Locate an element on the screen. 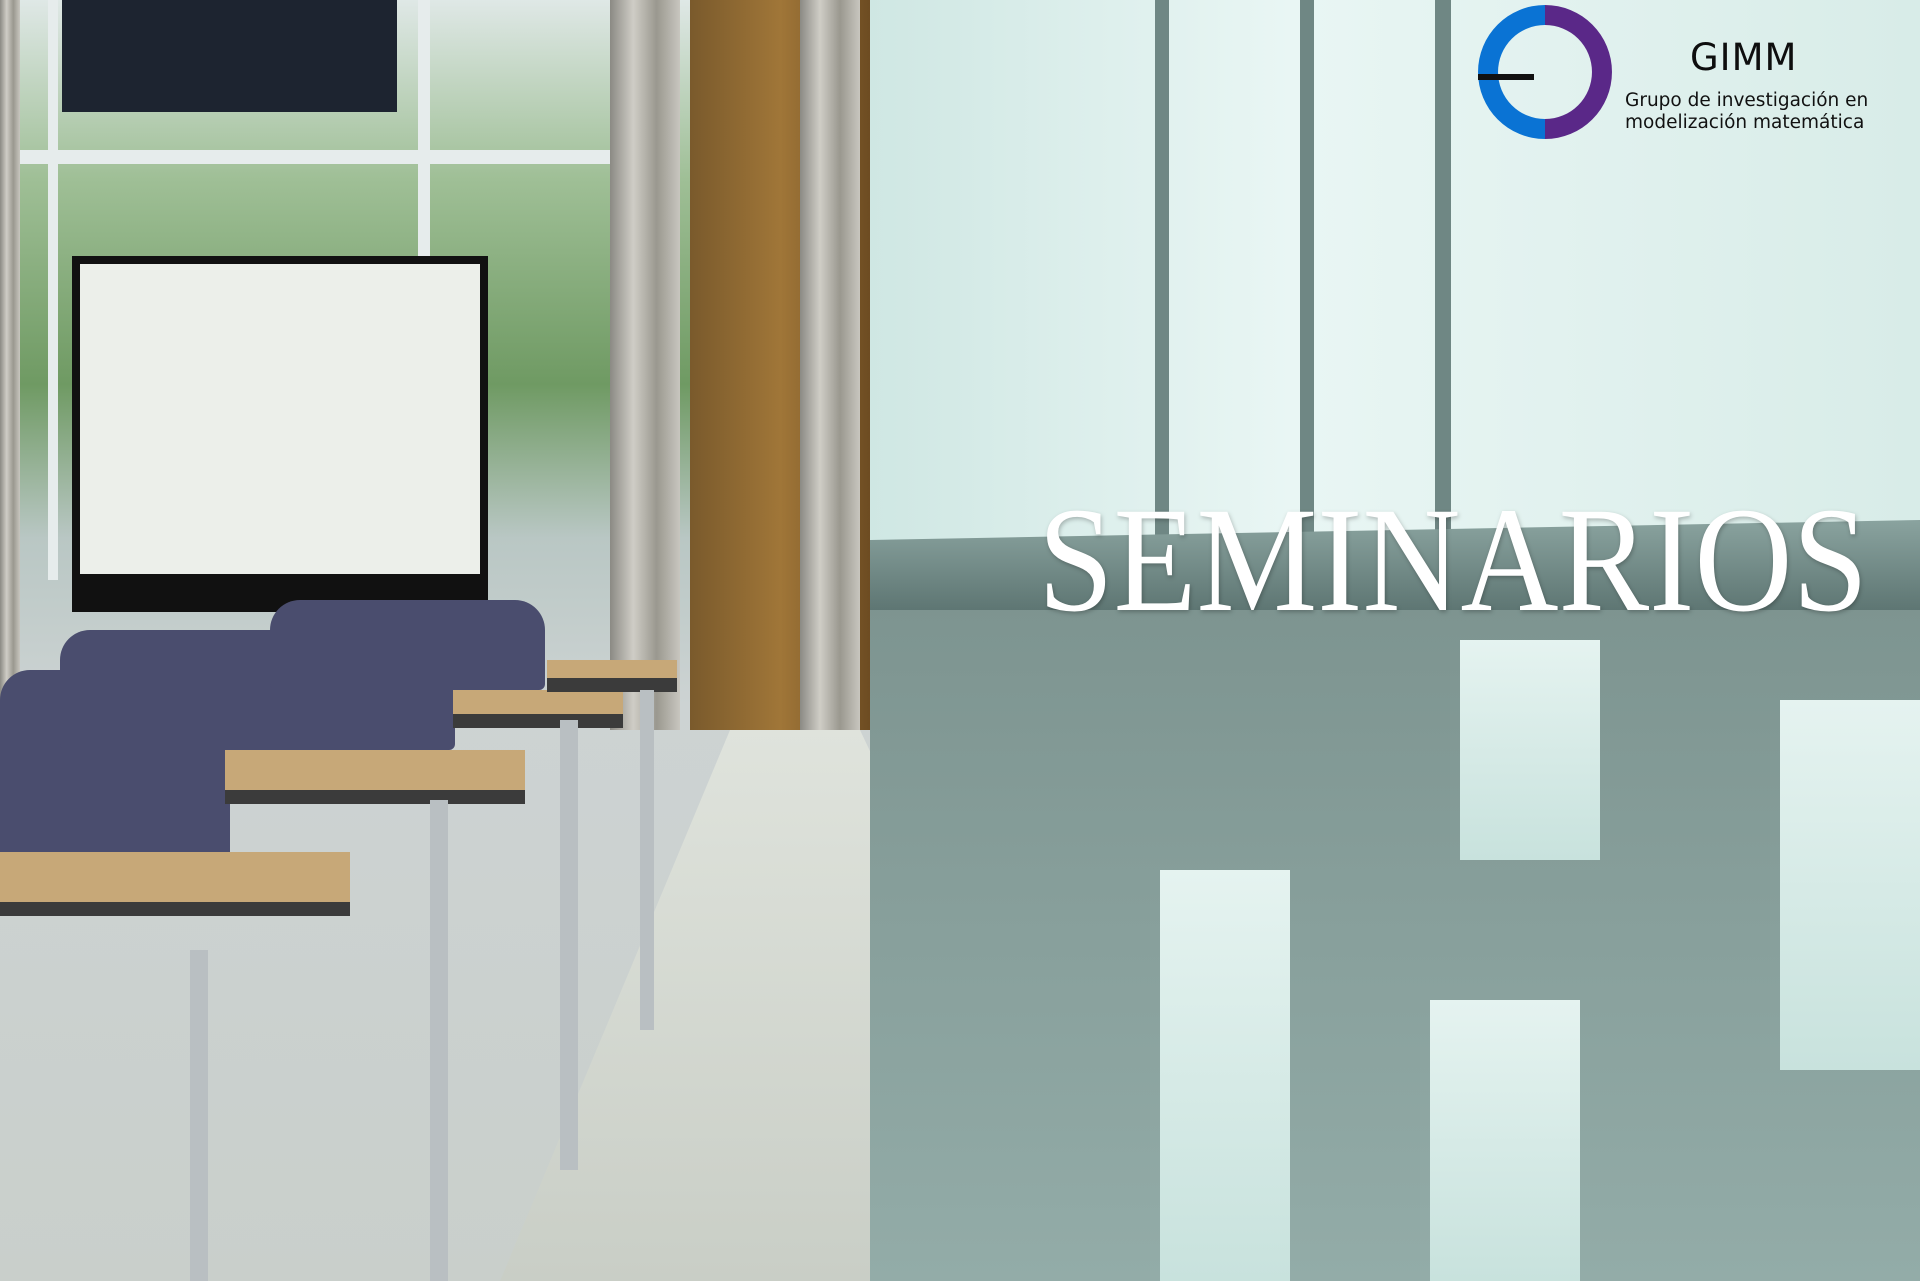 The image size is (1920, 1281). title-text: SEMINARIOS is located at coordinates (1453, 555).